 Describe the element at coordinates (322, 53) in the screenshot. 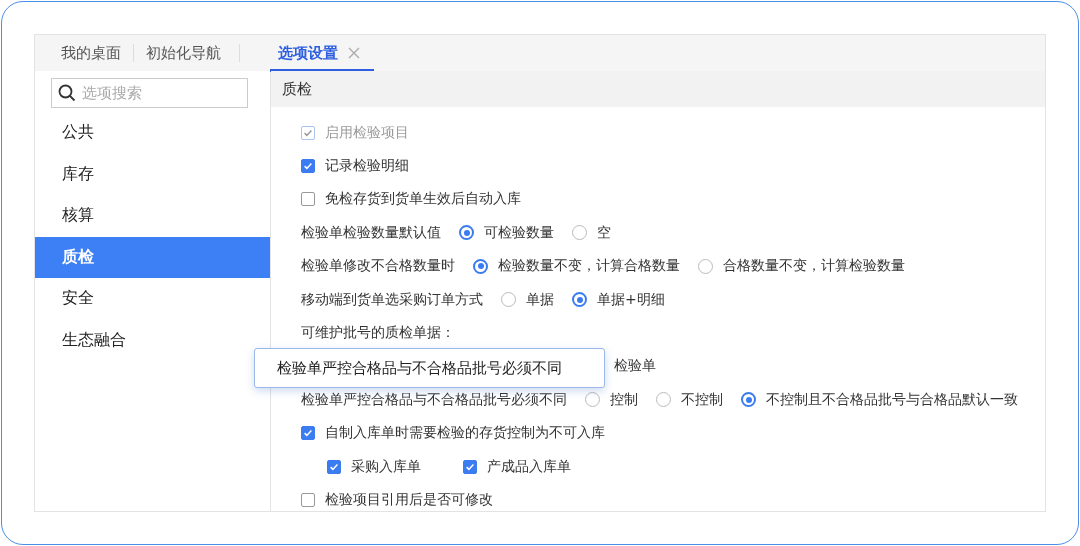

I see `tab: 选项设置` at that location.